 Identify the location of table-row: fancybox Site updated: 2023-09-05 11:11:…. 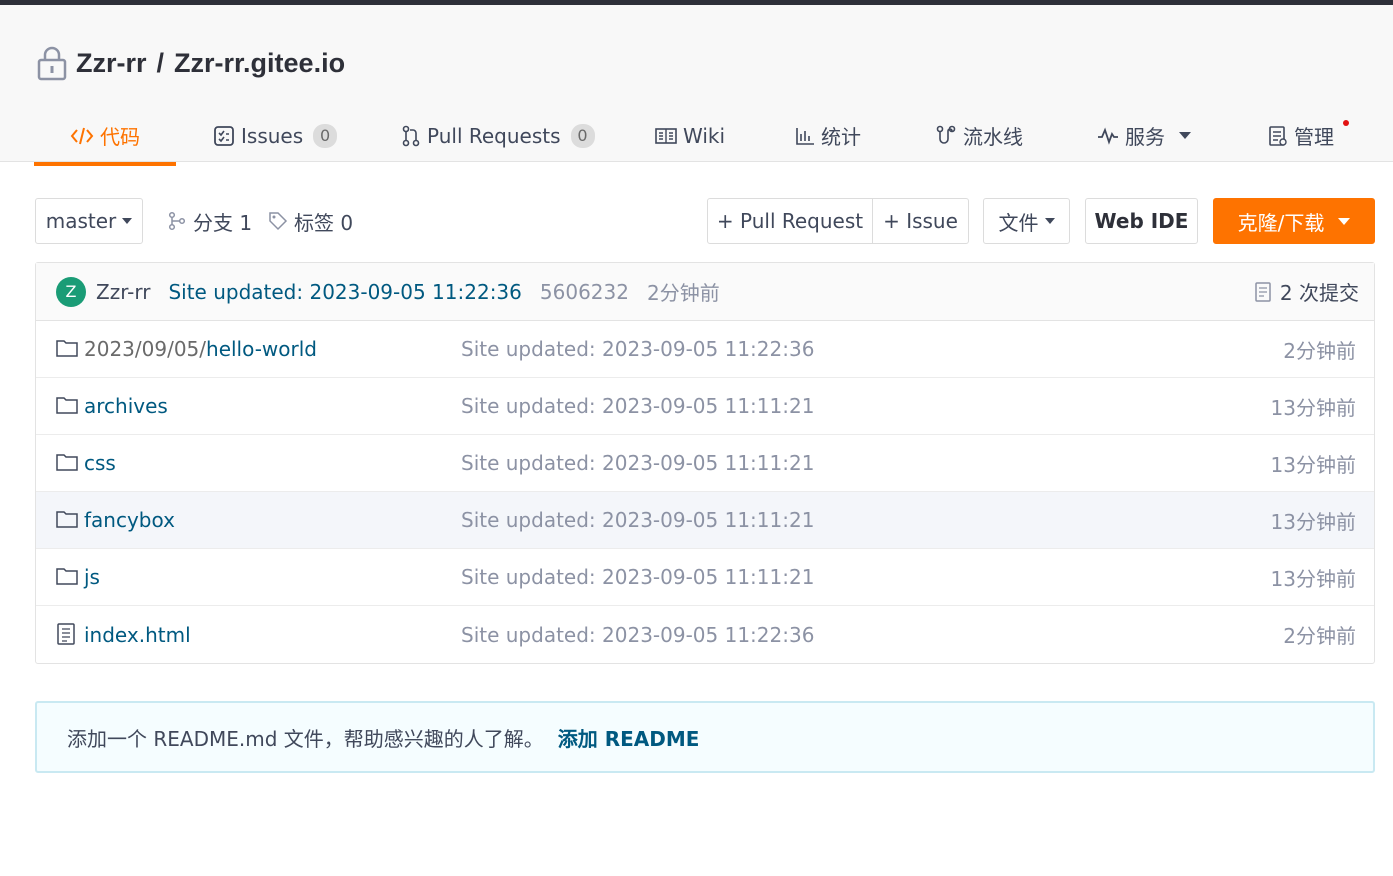
(705, 520).